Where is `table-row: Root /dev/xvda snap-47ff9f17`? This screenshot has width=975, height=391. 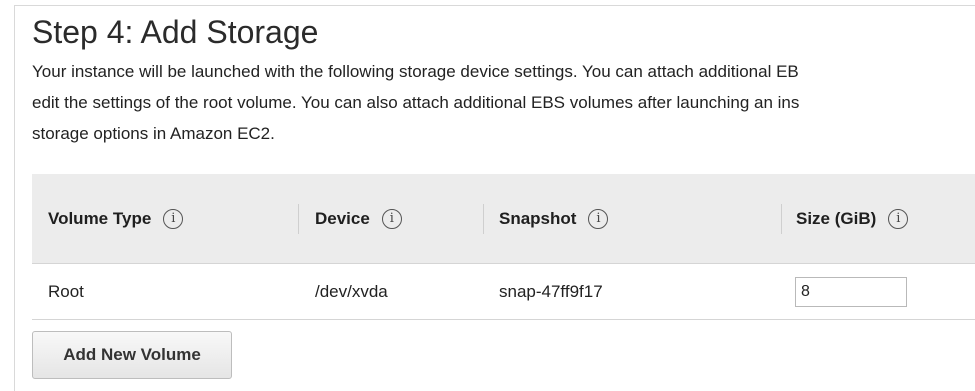 table-row: Root /dev/xvda snap-47ff9f17 is located at coordinates (503, 292).